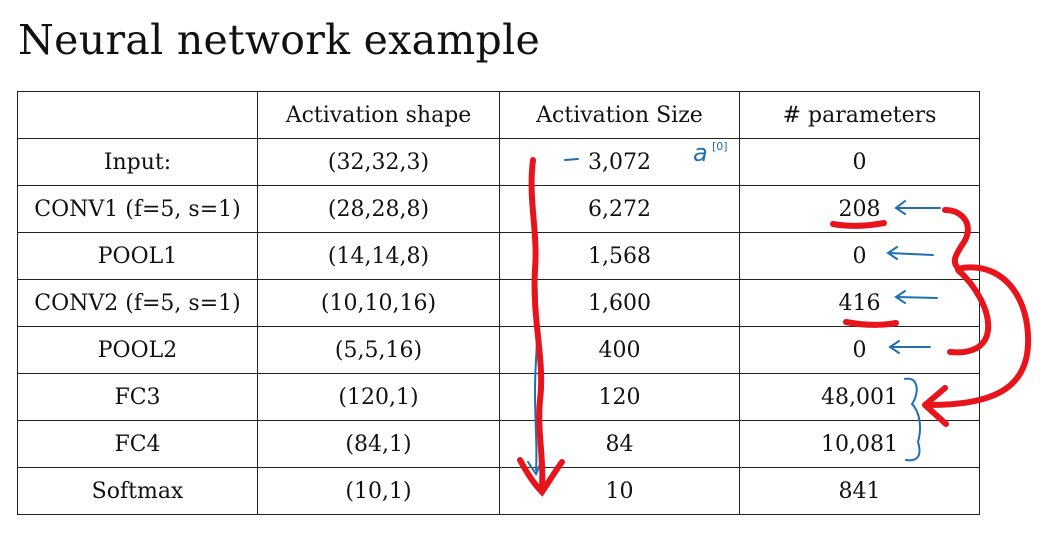 The width and height of the screenshot is (1040, 533). Describe the element at coordinates (619, 444) in the screenshot. I see `activation-size: 84` at that location.